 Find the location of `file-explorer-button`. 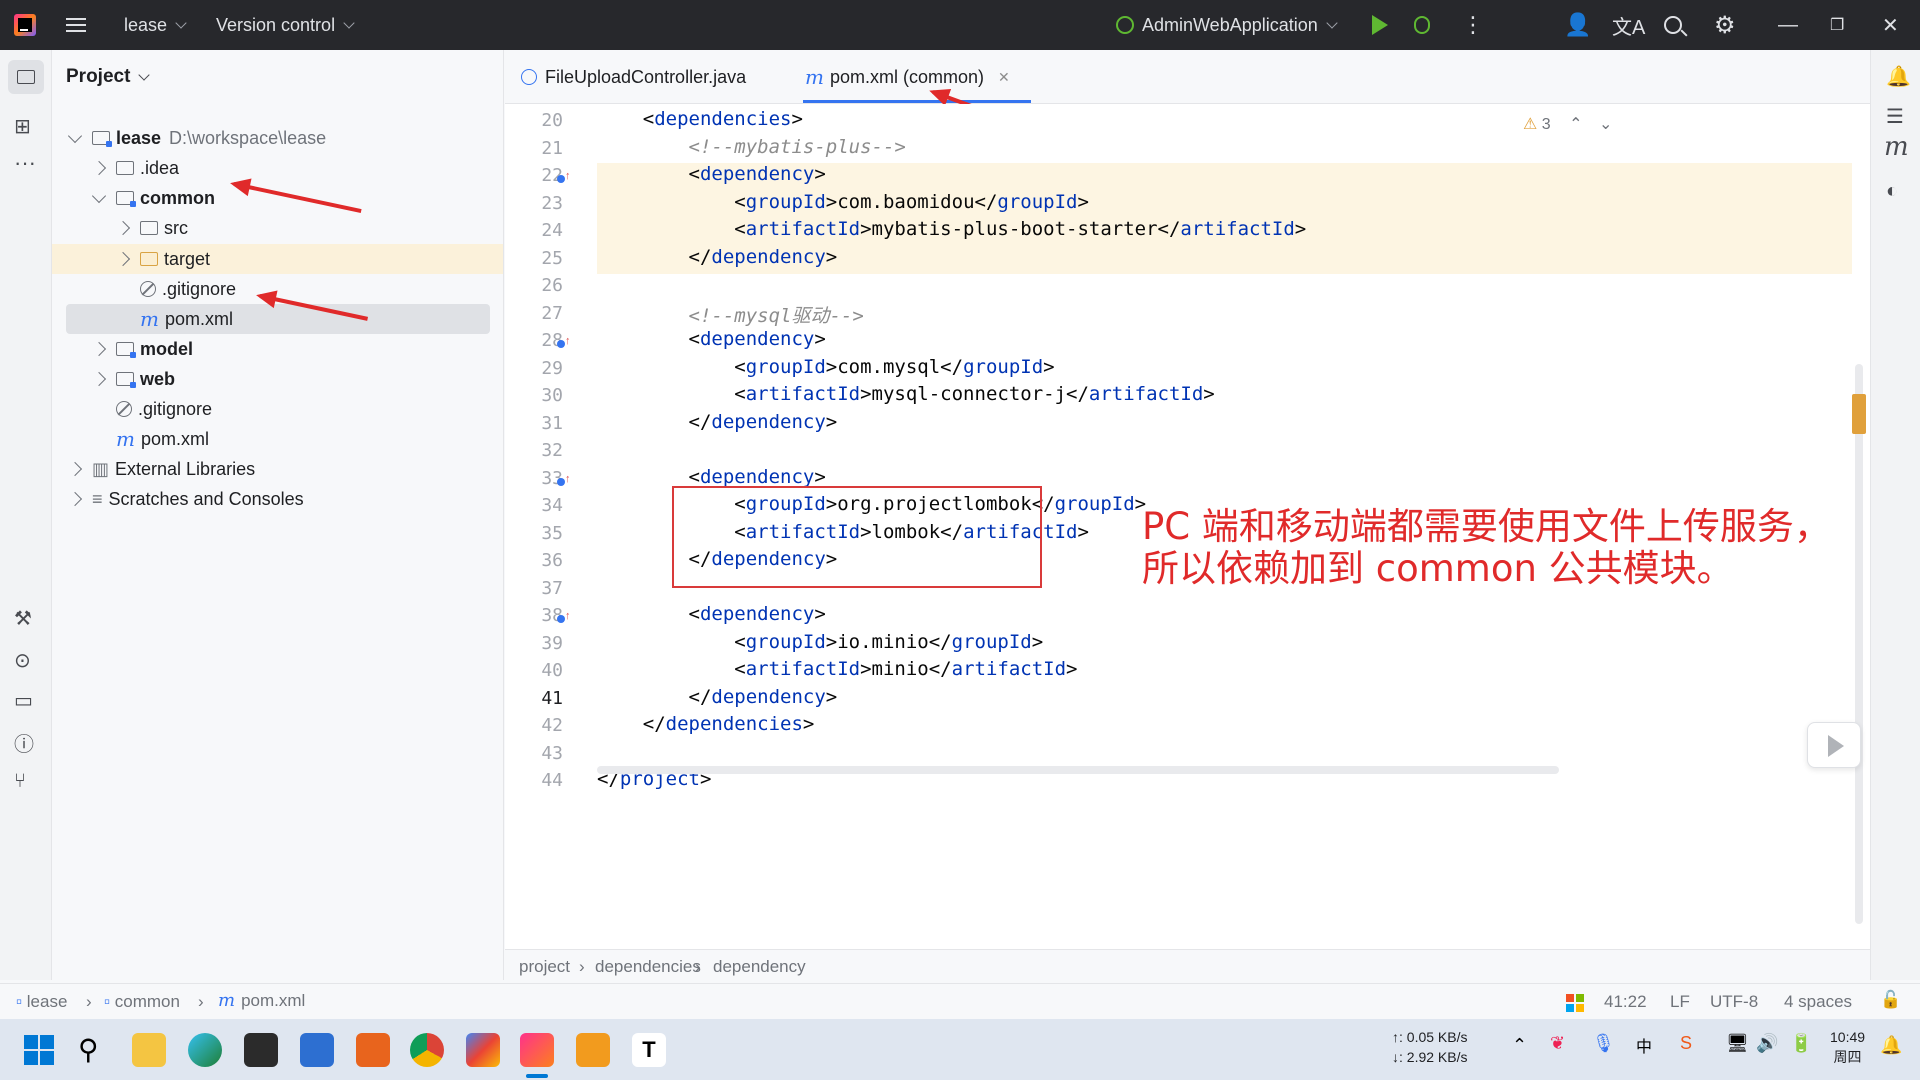

file-explorer-button is located at coordinates (149, 1050).